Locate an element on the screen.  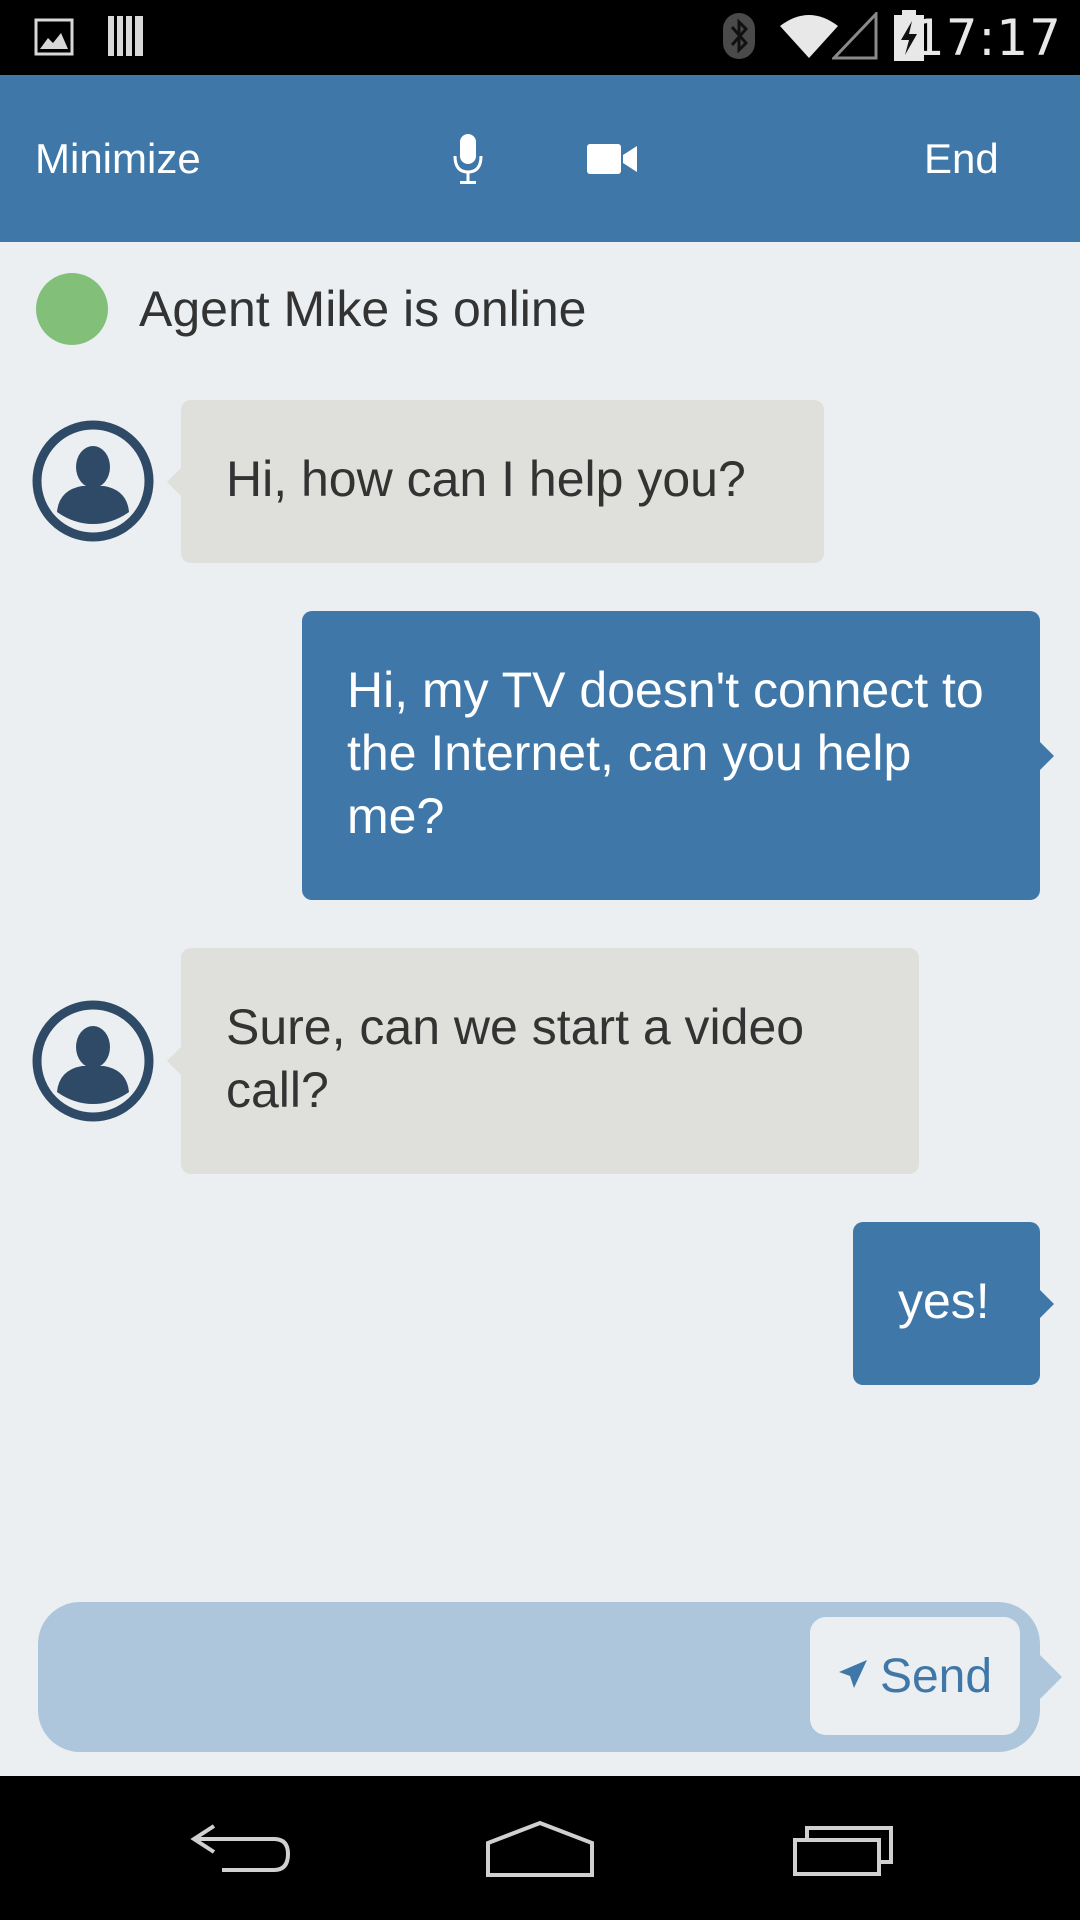
send-button: Send is located at coordinates (915, 1676).